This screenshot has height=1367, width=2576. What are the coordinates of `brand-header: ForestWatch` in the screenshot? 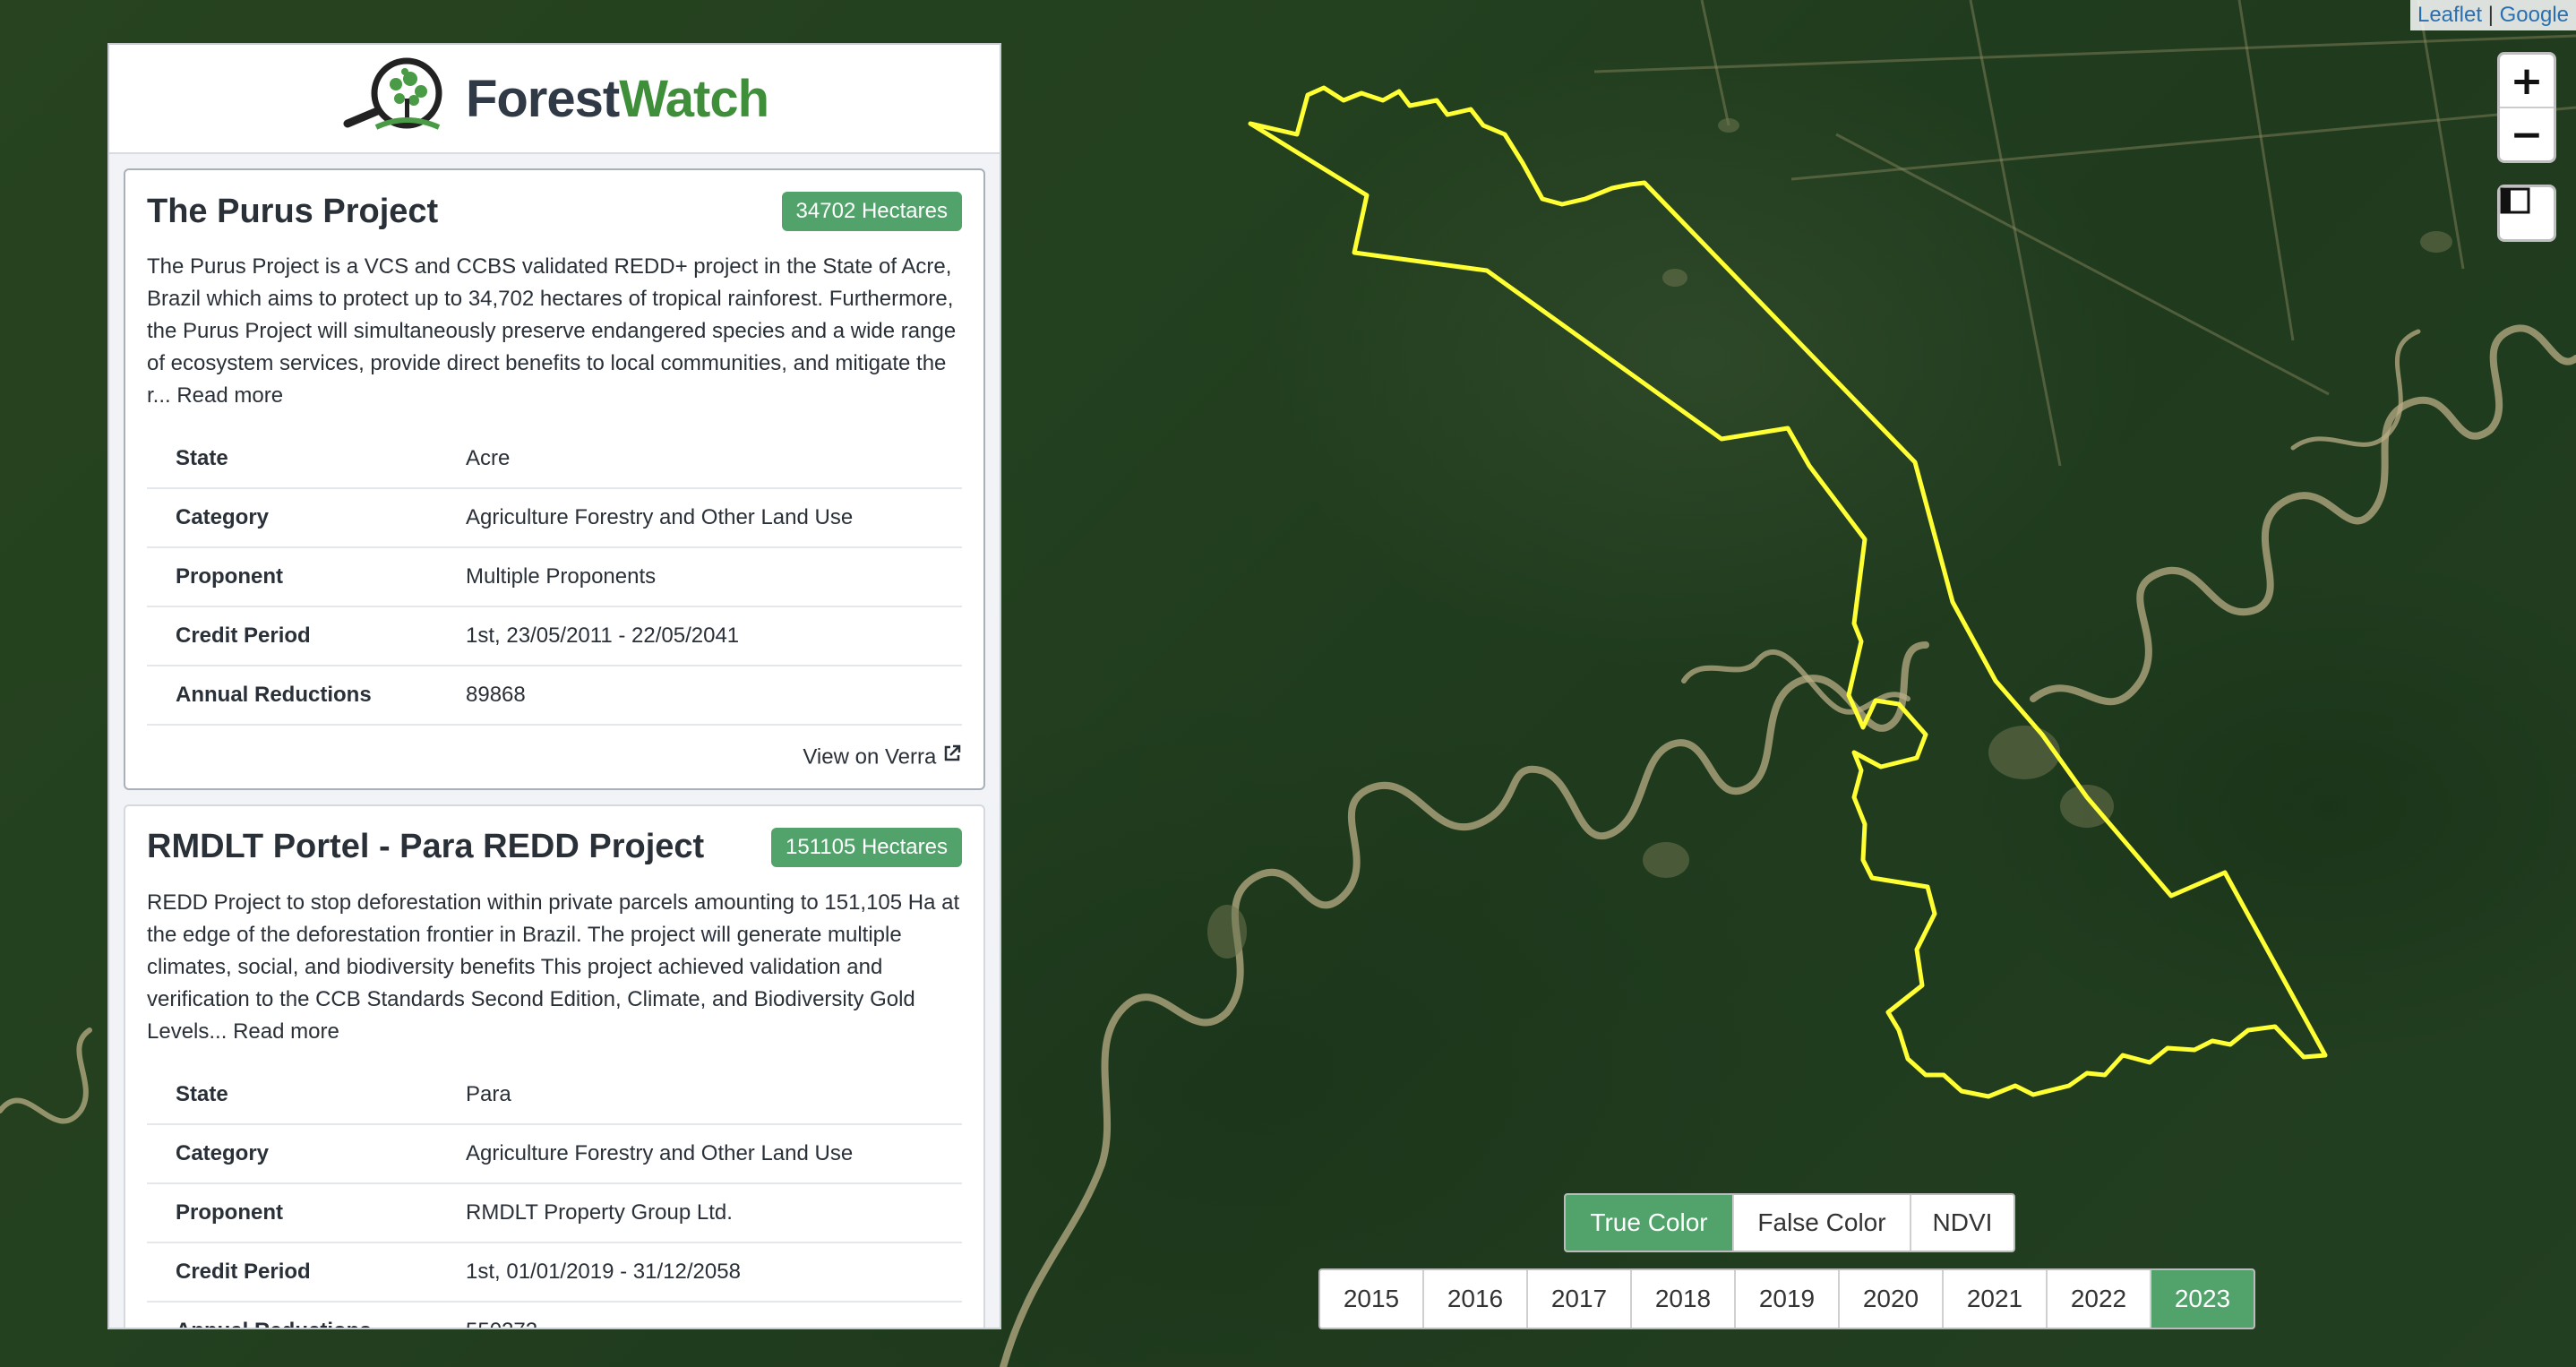 It's located at (554, 99).